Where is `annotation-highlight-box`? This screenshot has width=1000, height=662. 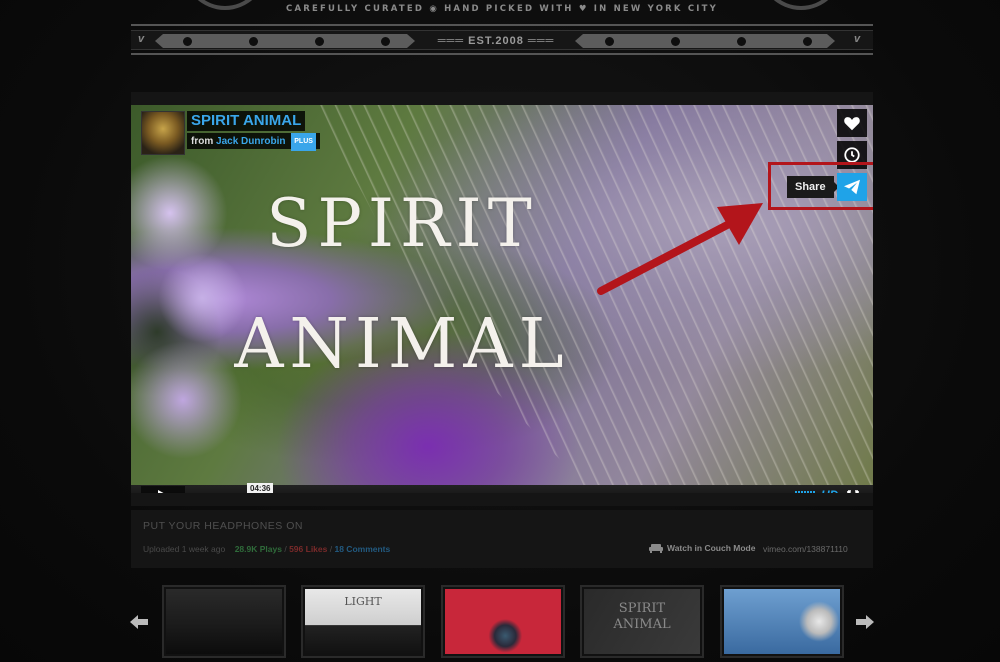
annotation-highlight-box is located at coordinates (820, 186).